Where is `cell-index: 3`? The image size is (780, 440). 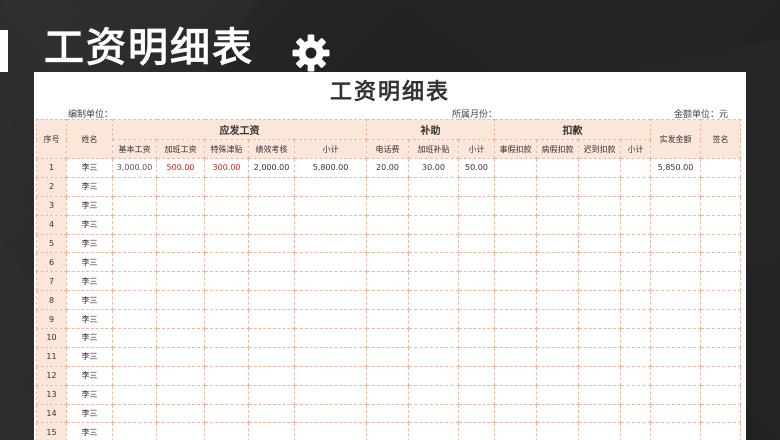 cell-index: 3 is located at coordinates (51, 205).